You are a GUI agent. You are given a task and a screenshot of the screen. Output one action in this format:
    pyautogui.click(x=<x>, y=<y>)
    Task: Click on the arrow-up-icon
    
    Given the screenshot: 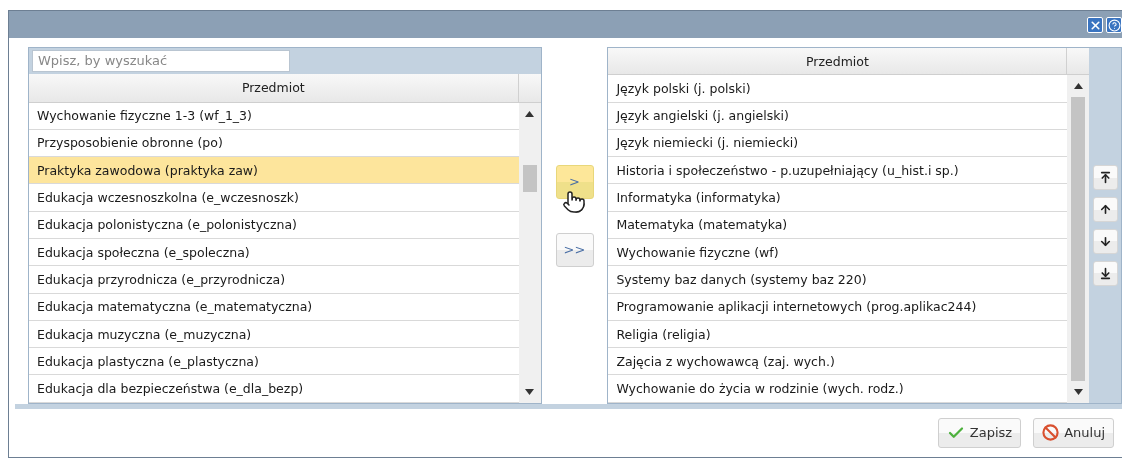 What is the action you would take?
    pyautogui.click(x=1105, y=209)
    